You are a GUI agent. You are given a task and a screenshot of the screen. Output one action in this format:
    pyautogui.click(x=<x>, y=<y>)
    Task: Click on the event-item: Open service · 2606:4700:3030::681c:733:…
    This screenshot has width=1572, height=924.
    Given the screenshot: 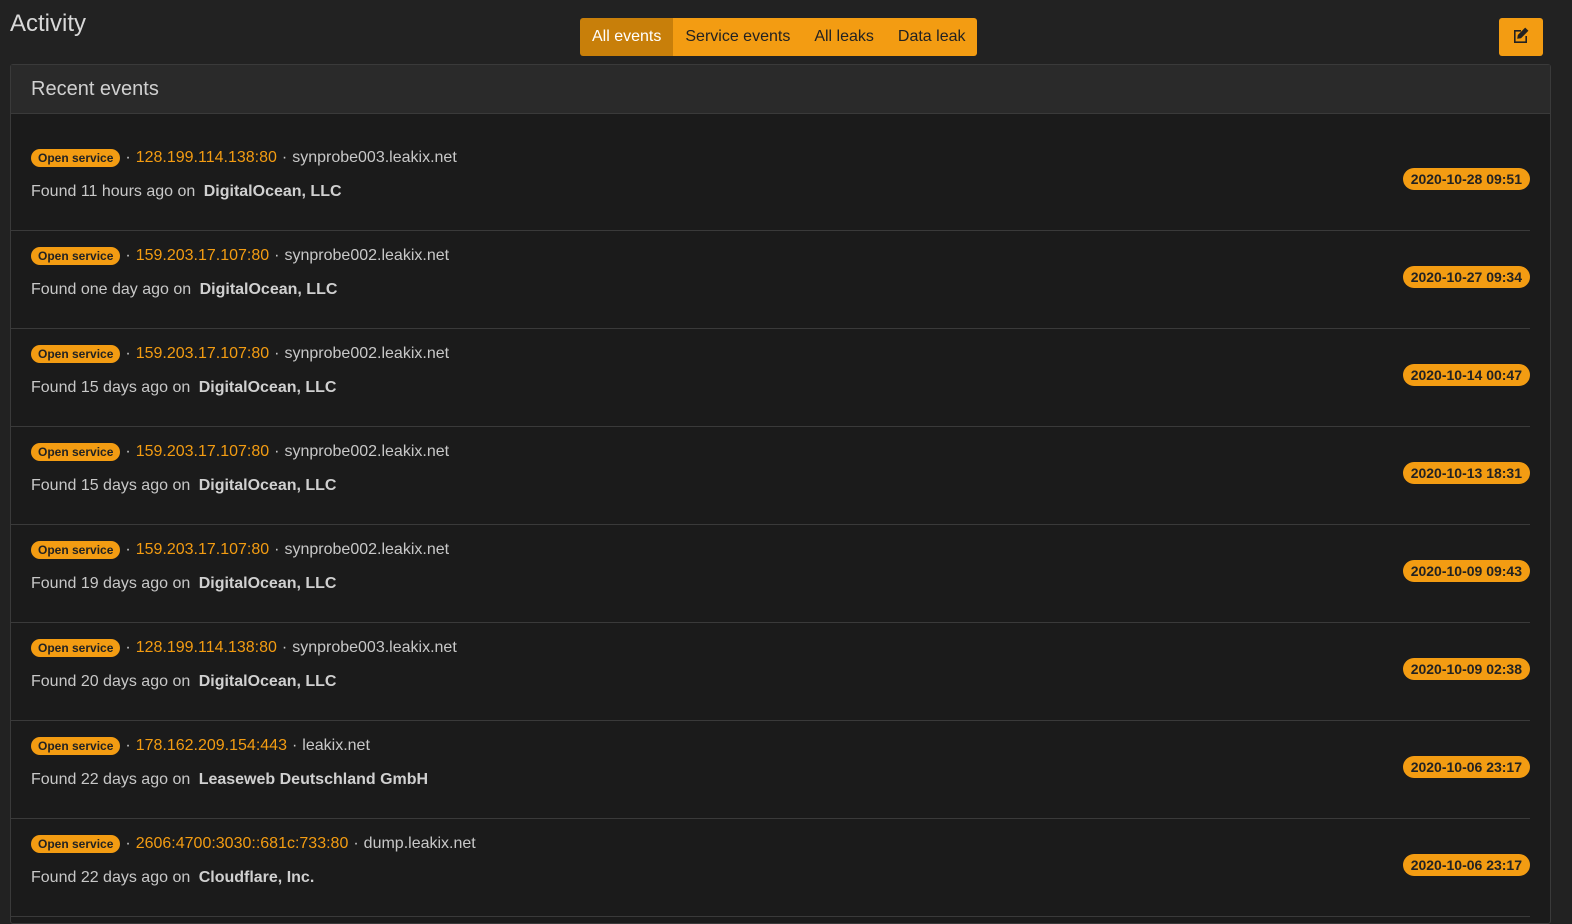 What is the action you would take?
    pyautogui.click(x=770, y=868)
    